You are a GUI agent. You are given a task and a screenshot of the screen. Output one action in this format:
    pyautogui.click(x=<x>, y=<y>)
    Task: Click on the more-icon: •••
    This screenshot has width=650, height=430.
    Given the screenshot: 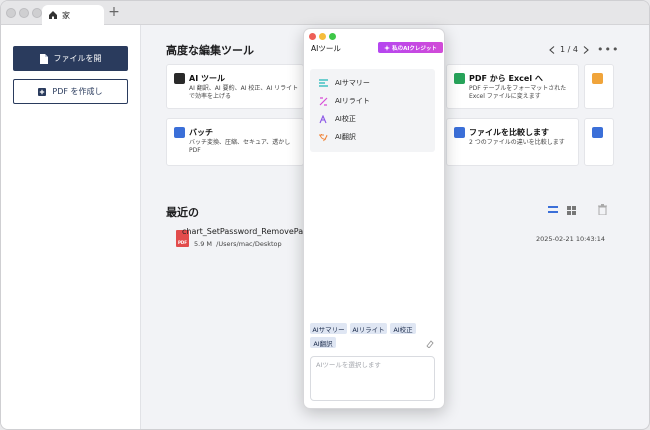 What is the action you would take?
    pyautogui.click(x=608, y=49)
    